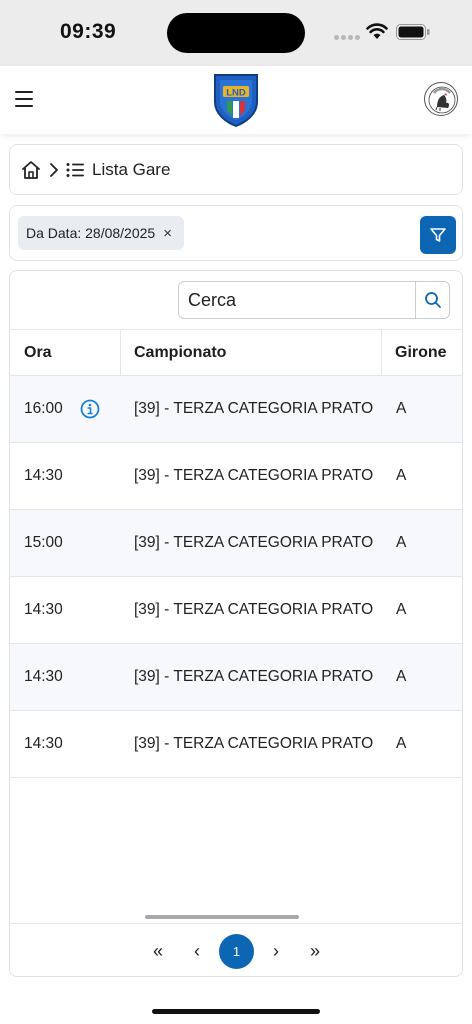  Describe the element at coordinates (347, 37) in the screenshot. I see `signal-icon` at that location.